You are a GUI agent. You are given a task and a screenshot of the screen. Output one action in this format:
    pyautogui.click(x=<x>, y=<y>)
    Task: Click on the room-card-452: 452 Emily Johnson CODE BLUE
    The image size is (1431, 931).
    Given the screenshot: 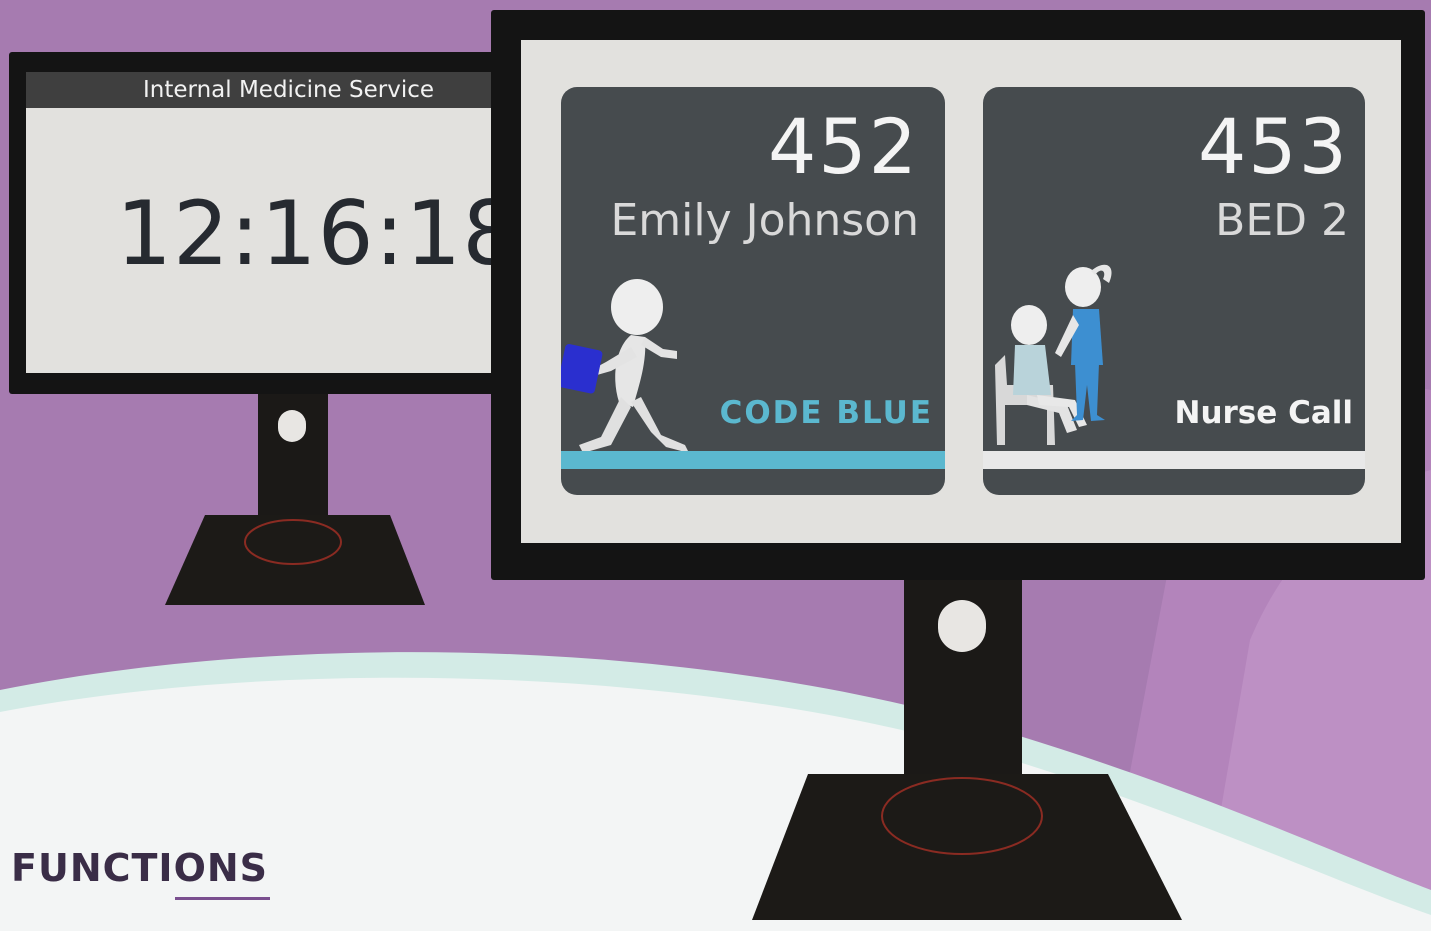 What is the action you would take?
    pyautogui.click(x=753, y=291)
    